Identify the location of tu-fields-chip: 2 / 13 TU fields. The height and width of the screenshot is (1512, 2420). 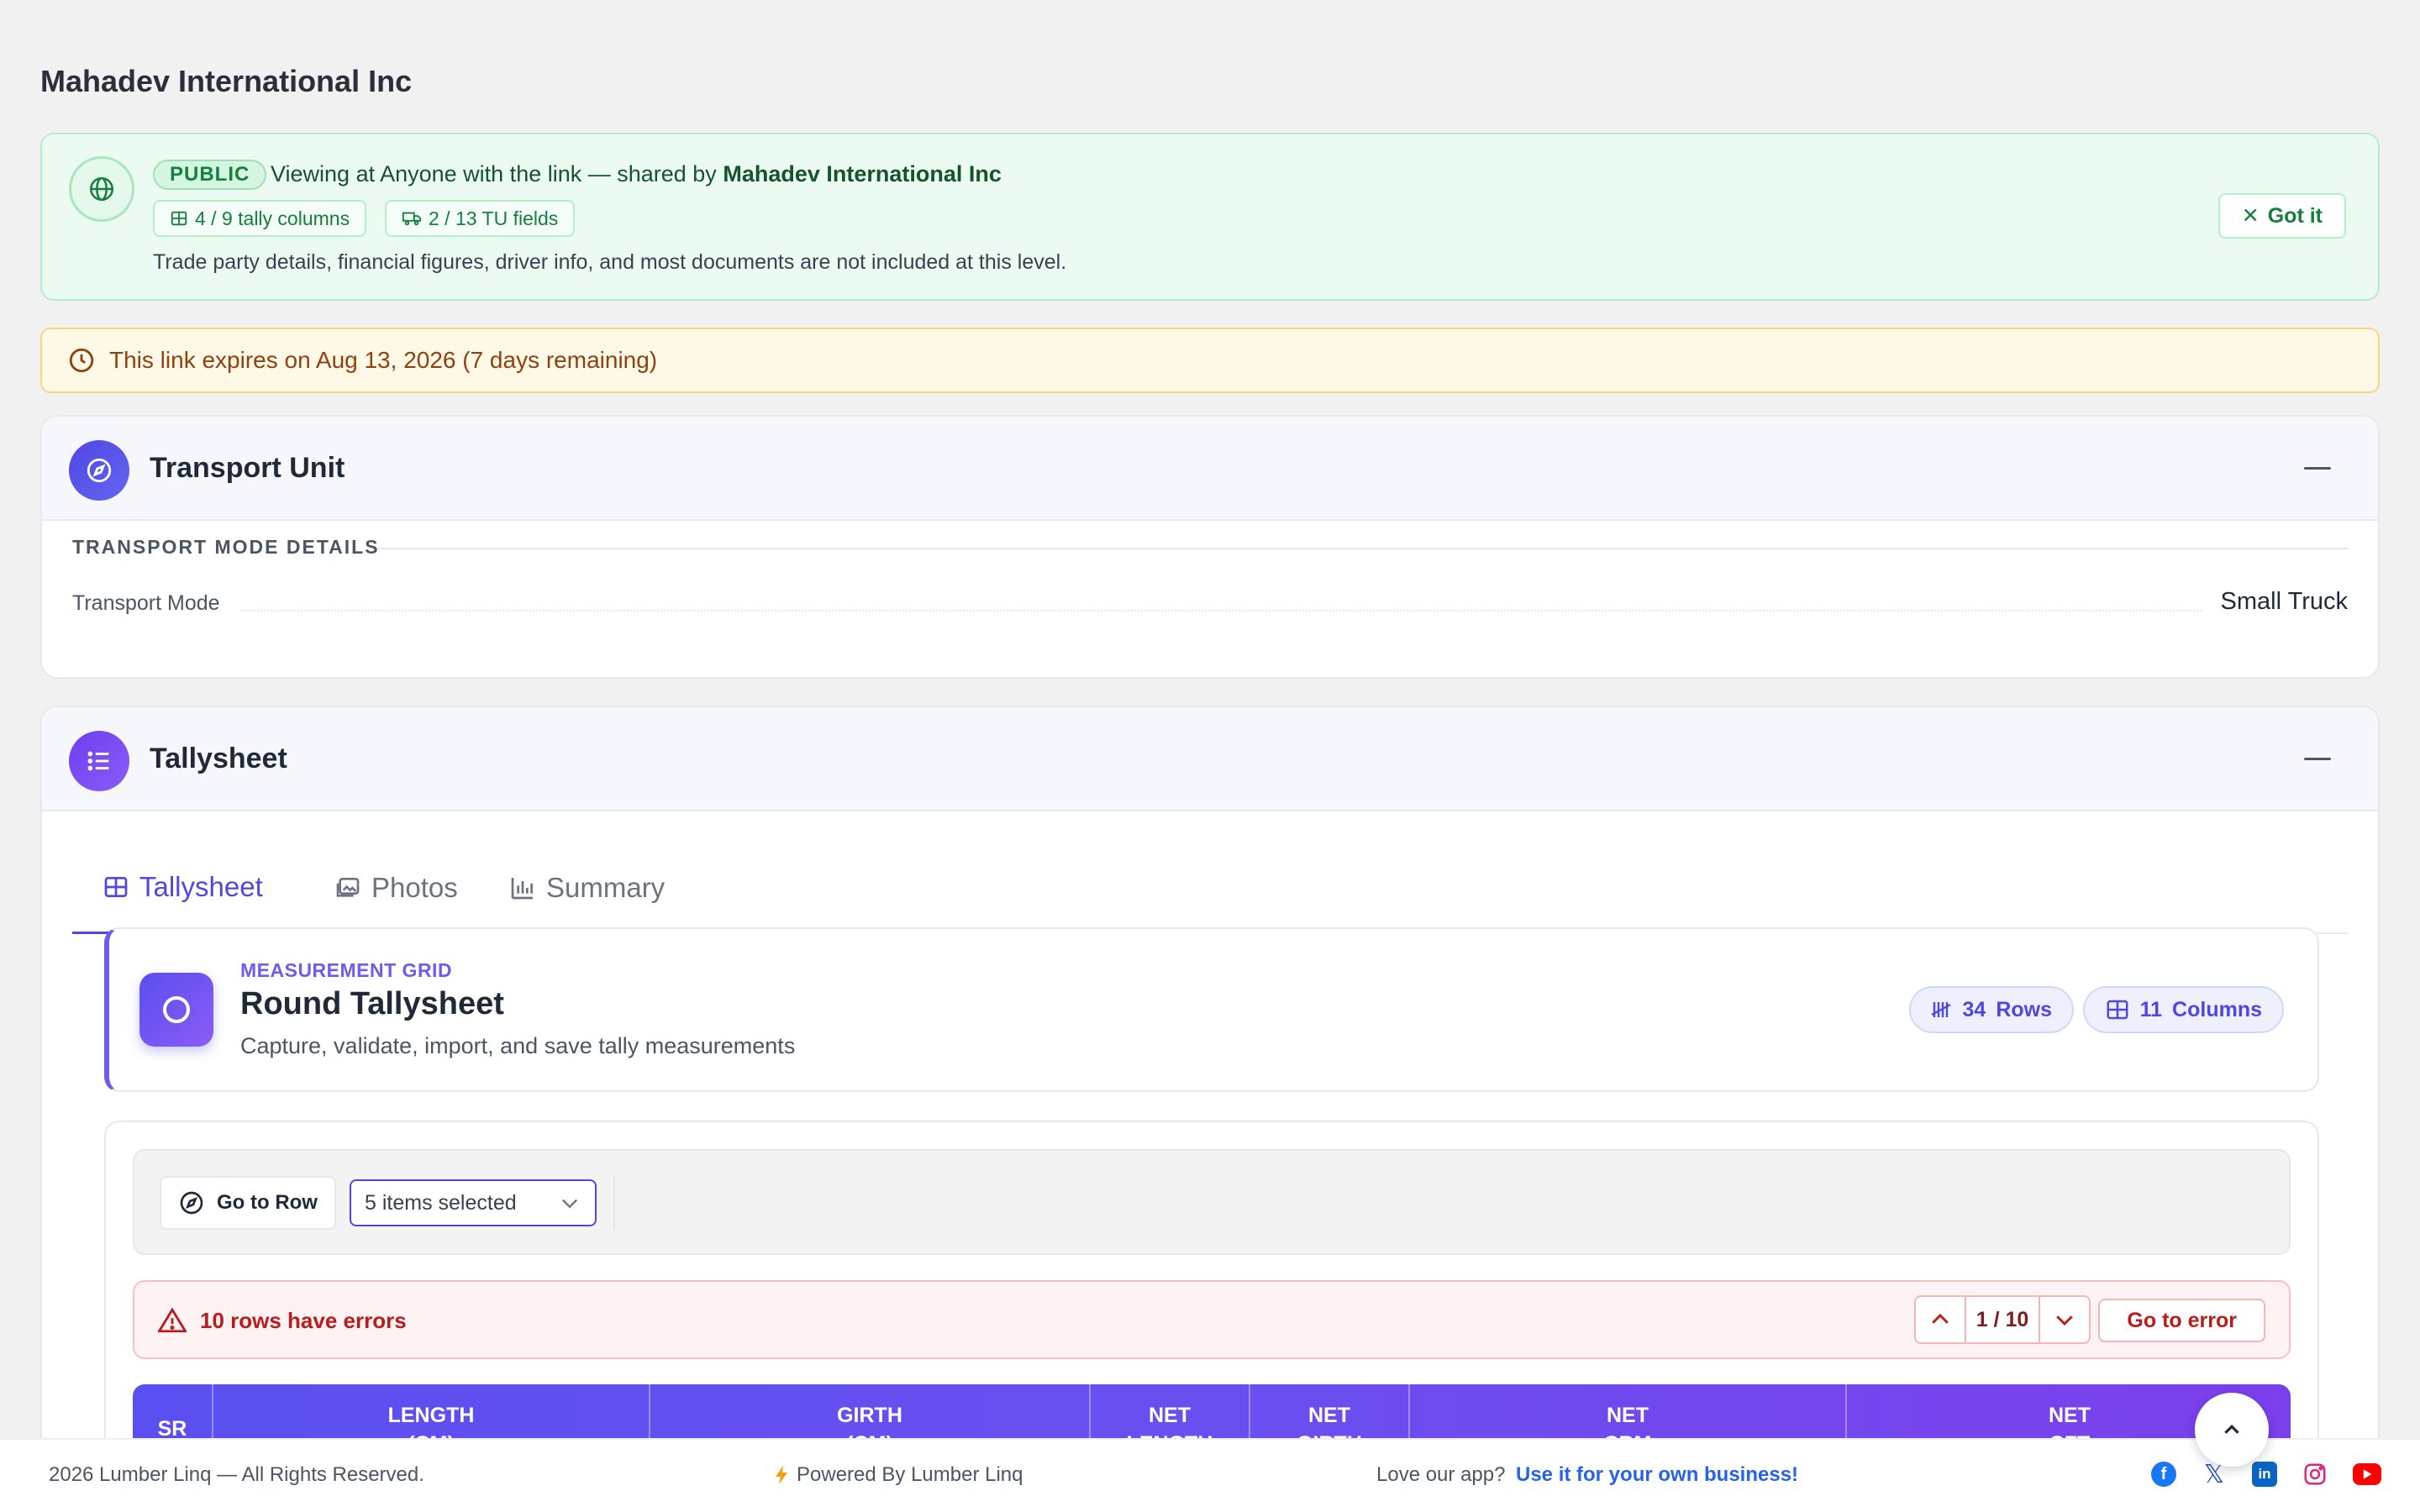
(481, 218).